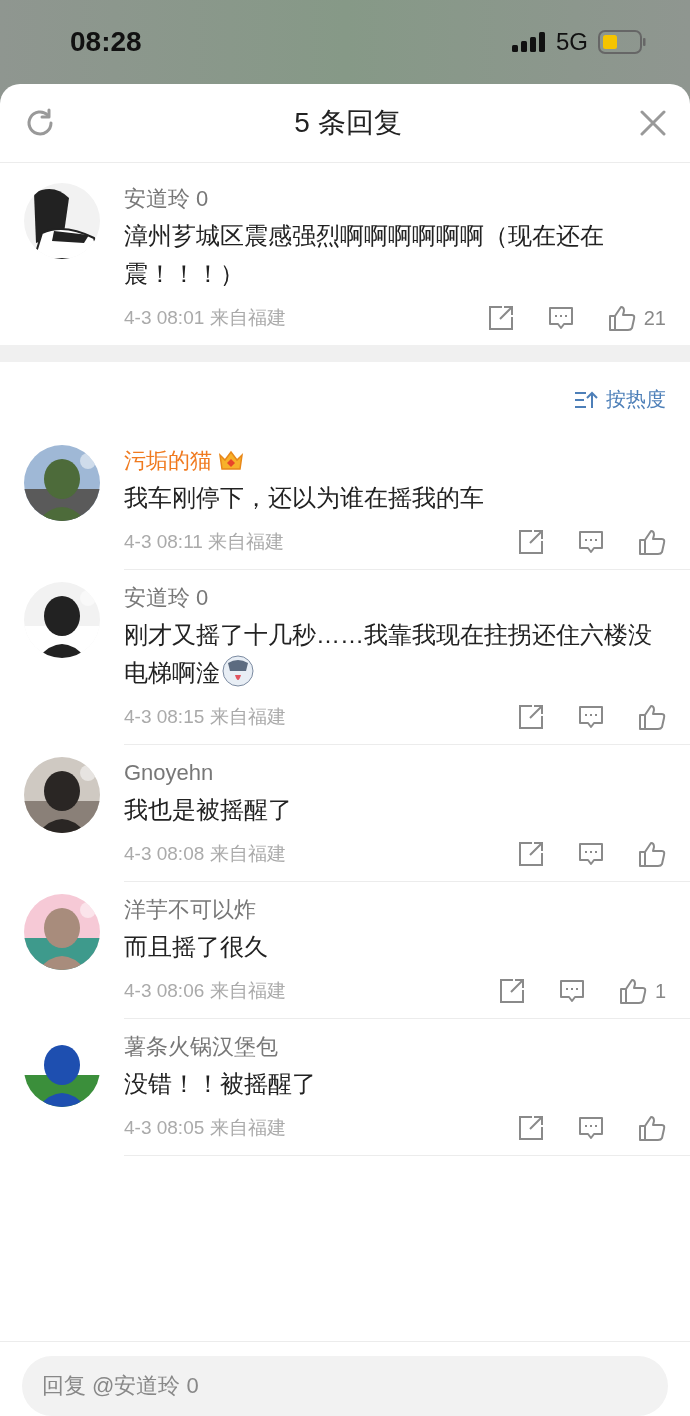 The height and width of the screenshot is (1416, 690). I want to click on comment-time: 4-3 08:11 来自福建, so click(204, 542).